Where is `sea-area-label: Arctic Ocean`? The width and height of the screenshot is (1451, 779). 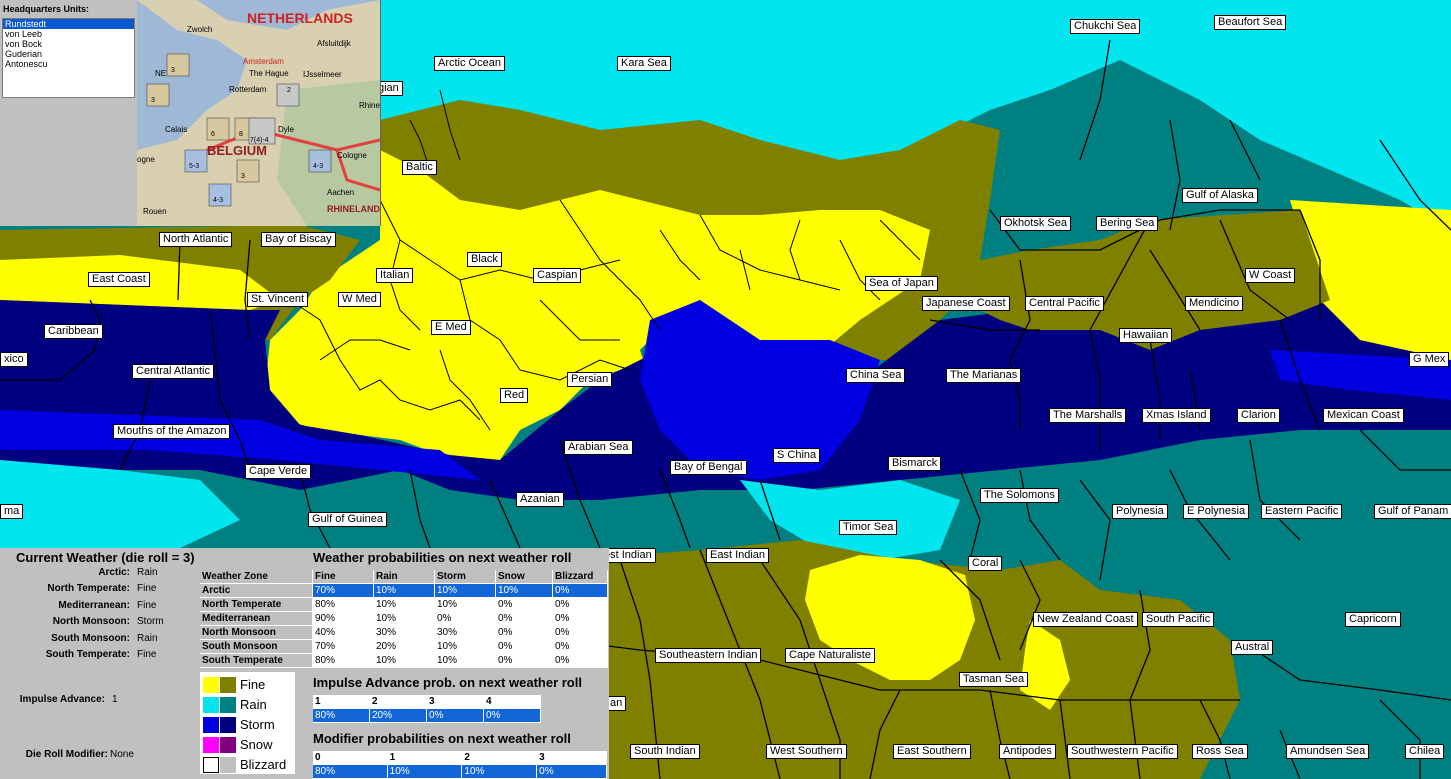 sea-area-label: Arctic Ocean is located at coordinates (469, 63).